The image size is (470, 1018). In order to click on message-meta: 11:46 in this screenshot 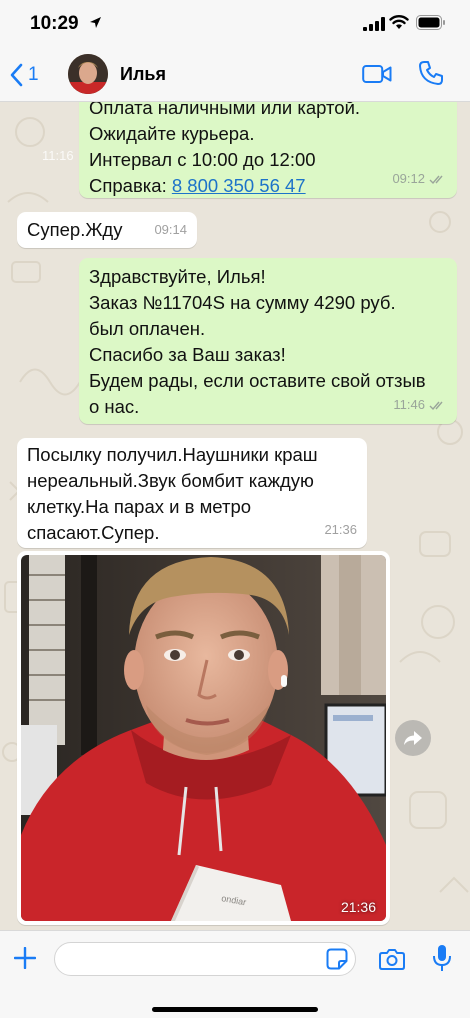, I will do `click(420, 405)`.